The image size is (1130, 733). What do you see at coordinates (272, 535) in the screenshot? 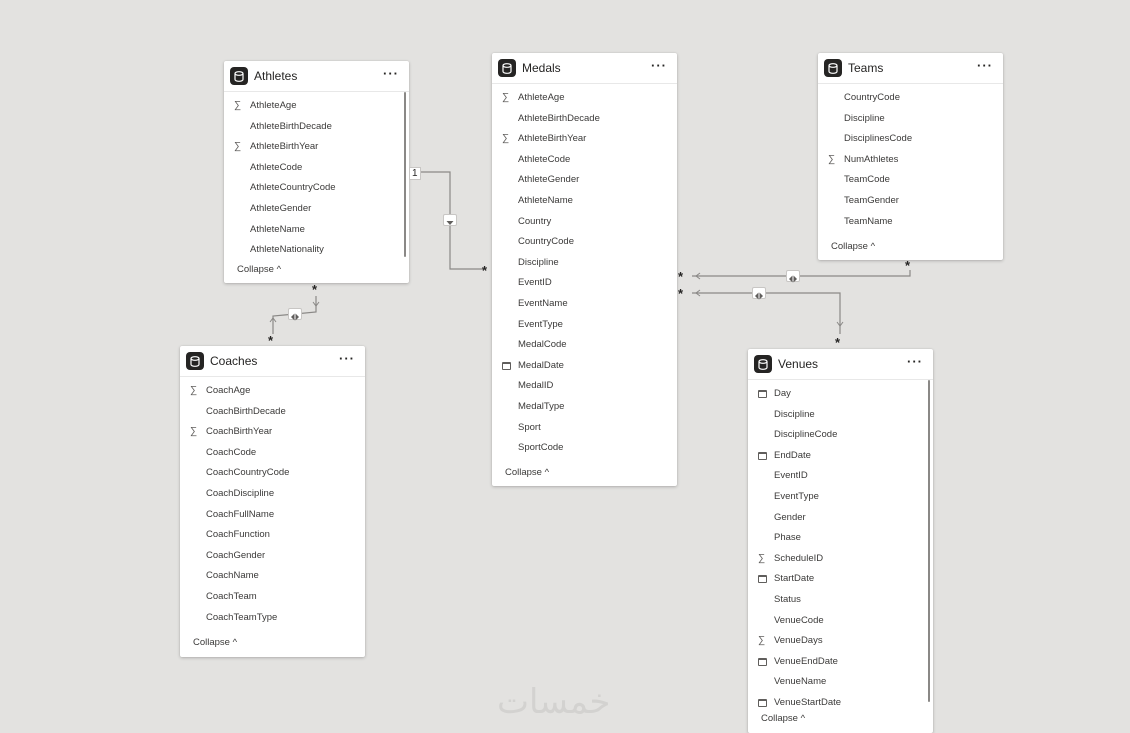
I see `field-item: CoachFunction` at bounding box center [272, 535].